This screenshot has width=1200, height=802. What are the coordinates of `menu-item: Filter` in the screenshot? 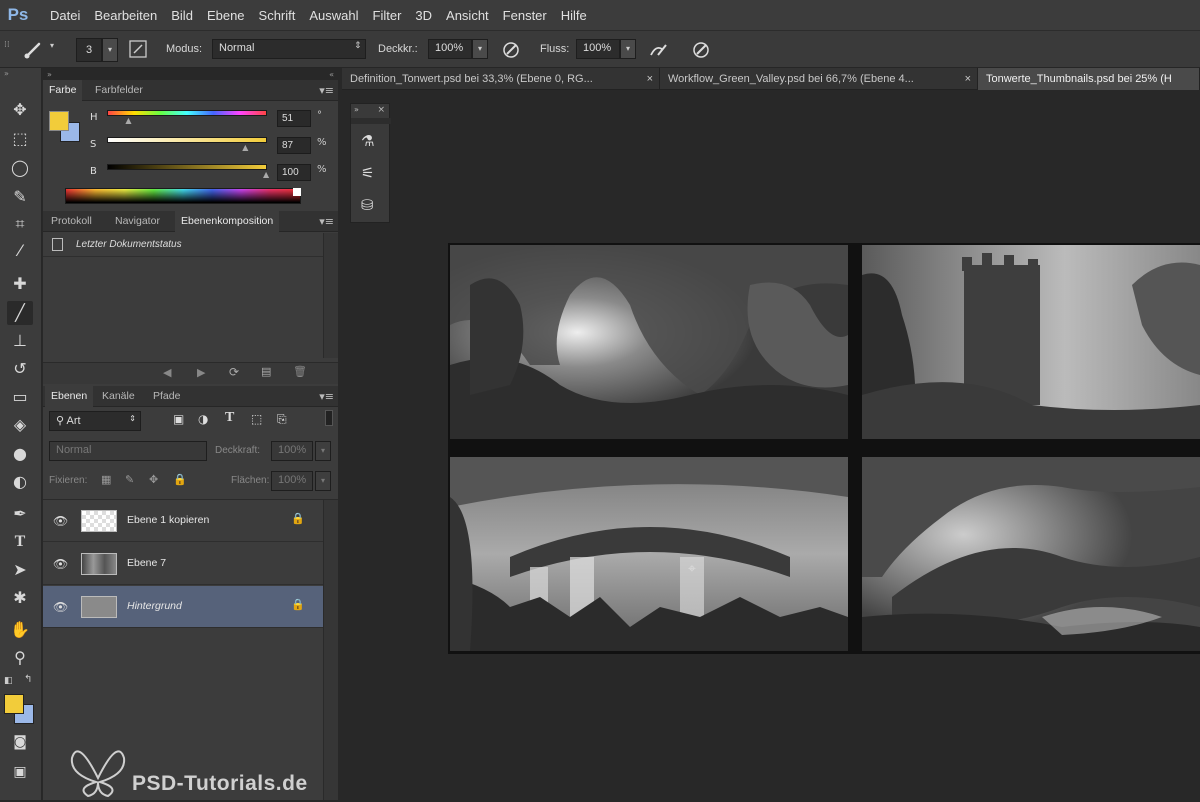 It's located at (387, 15).